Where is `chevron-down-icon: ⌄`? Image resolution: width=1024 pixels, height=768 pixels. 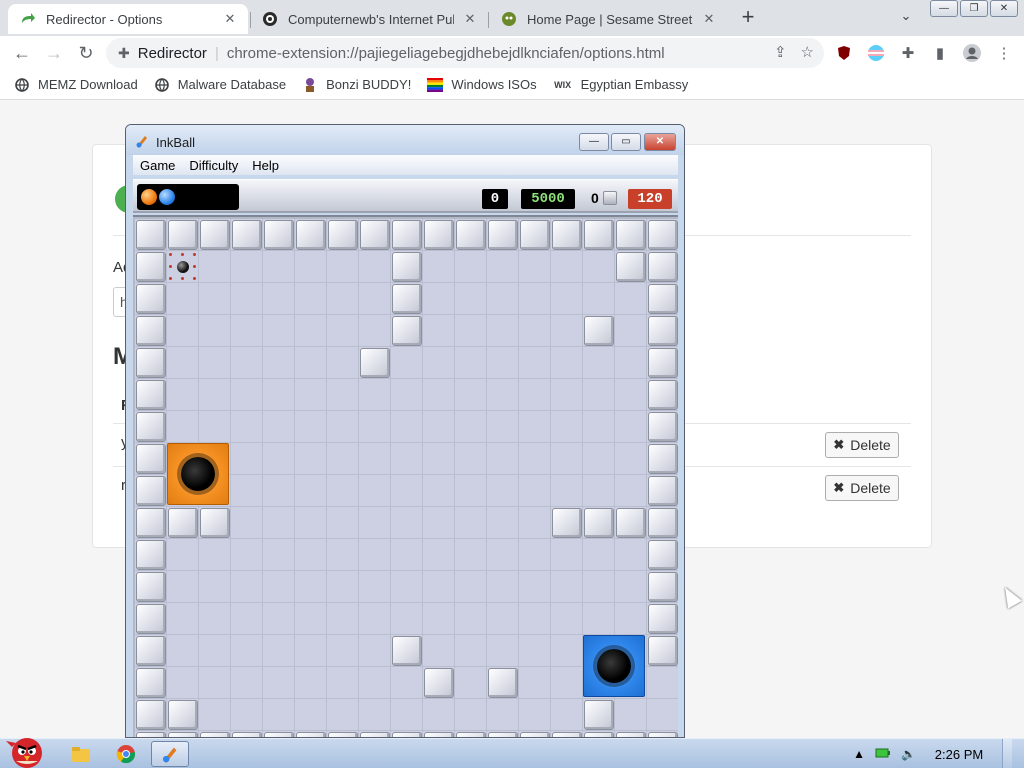
chevron-down-icon: ⌄ is located at coordinates (906, 18).